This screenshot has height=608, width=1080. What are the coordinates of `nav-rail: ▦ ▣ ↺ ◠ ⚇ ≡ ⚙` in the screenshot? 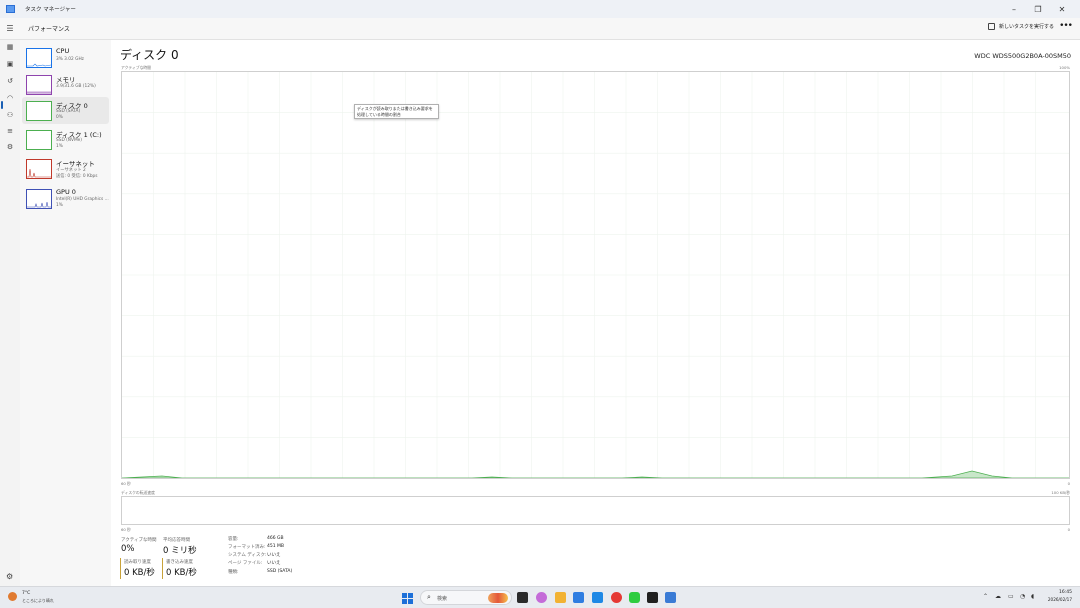 It's located at (10, 313).